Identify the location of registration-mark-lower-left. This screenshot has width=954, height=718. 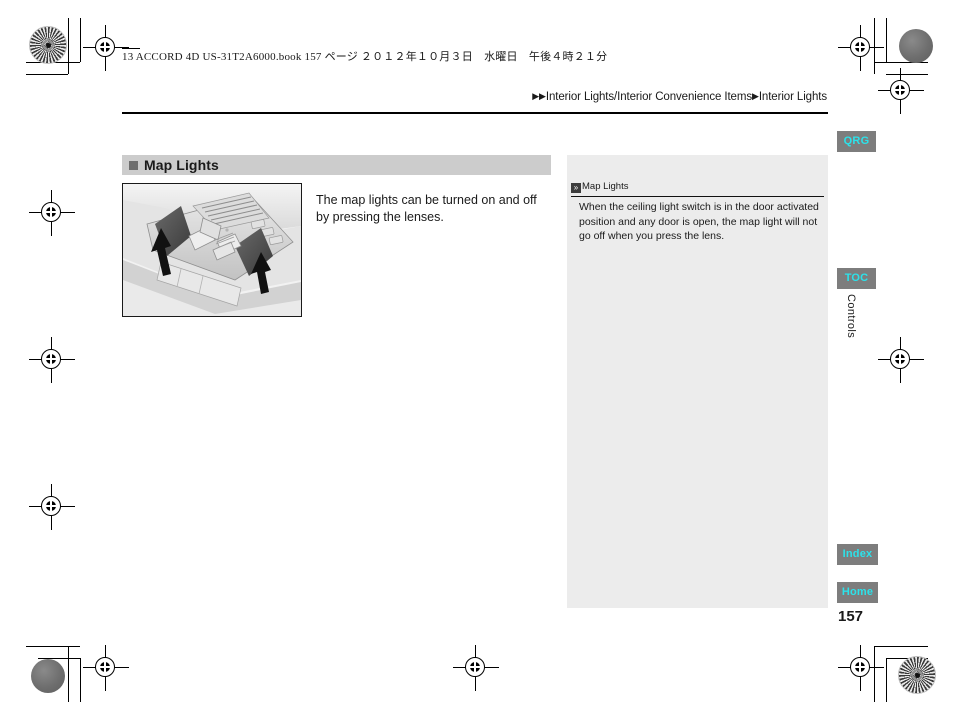
(106, 668).